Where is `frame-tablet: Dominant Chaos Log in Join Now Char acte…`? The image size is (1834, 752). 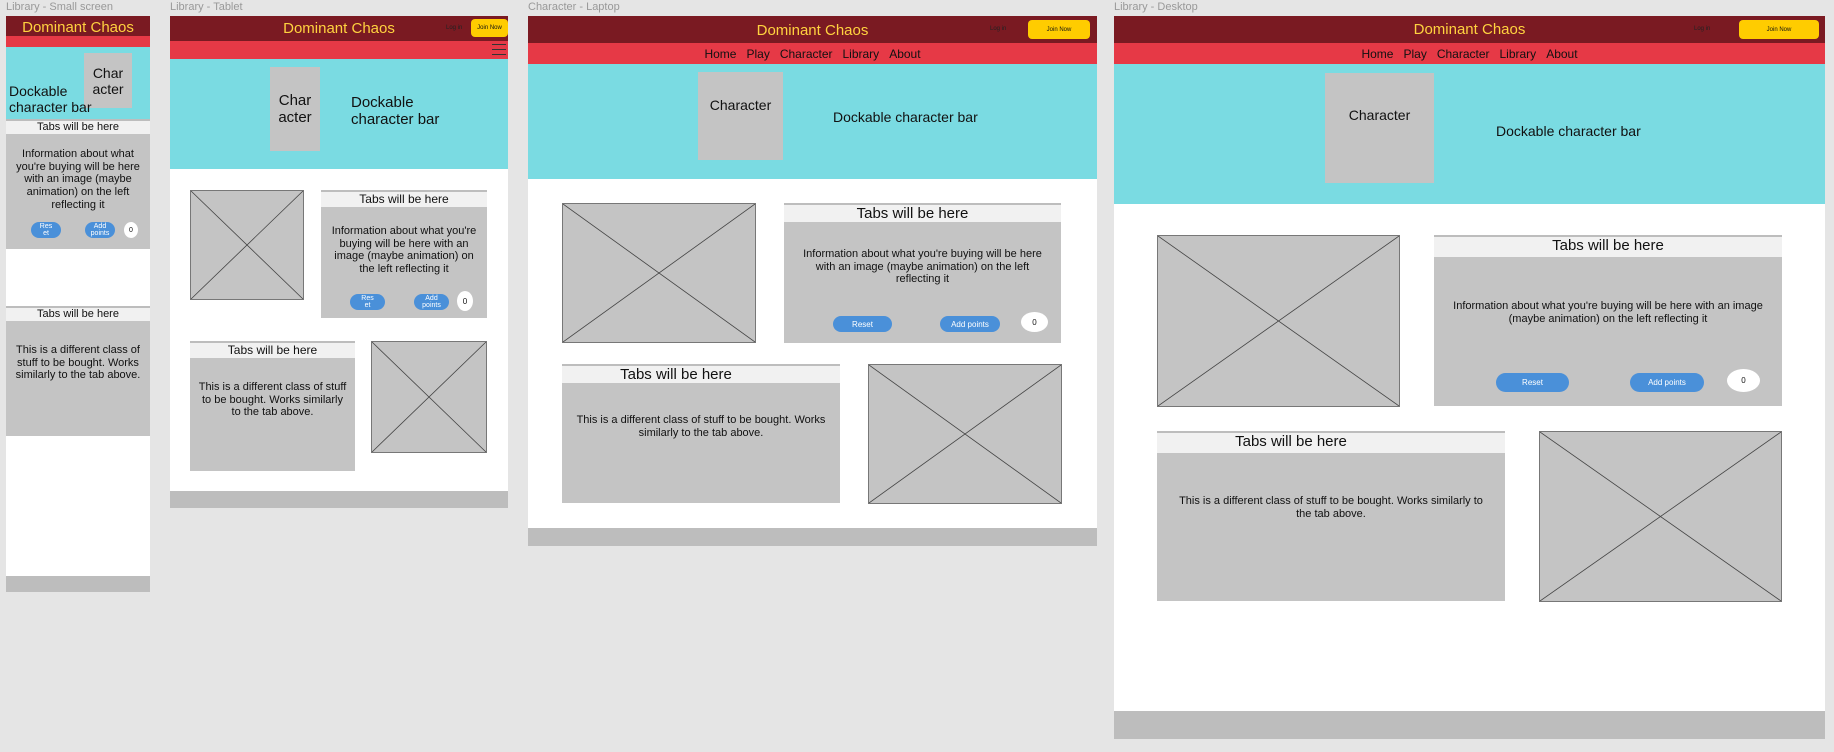 frame-tablet: Dominant Chaos Log in Join Now Char acte… is located at coordinates (339, 262).